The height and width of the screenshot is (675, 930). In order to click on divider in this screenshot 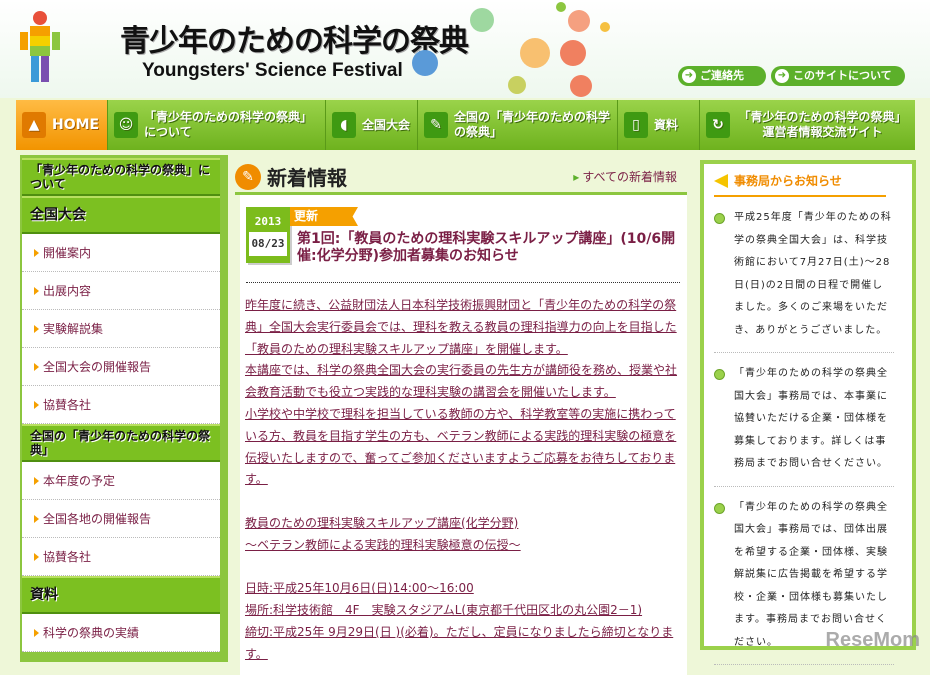, I will do `click(463, 282)`.